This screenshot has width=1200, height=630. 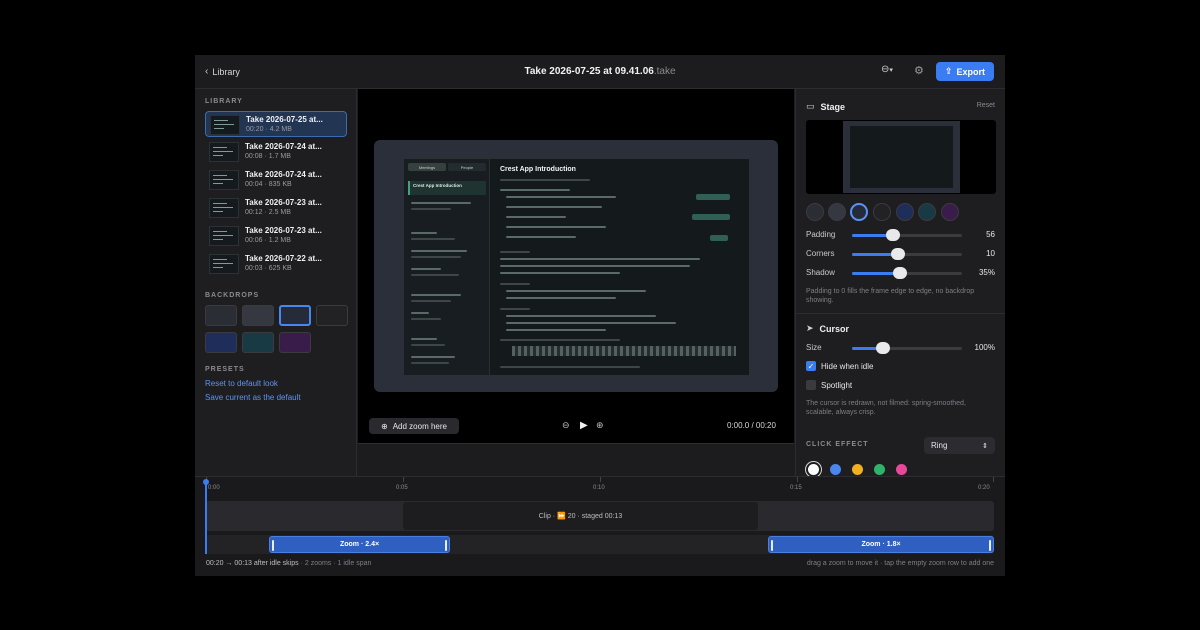 What do you see at coordinates (268, 268) in the screenshot?
I see `take-meta: 00:03 · 625 KB` at bounding box center [268, 268].